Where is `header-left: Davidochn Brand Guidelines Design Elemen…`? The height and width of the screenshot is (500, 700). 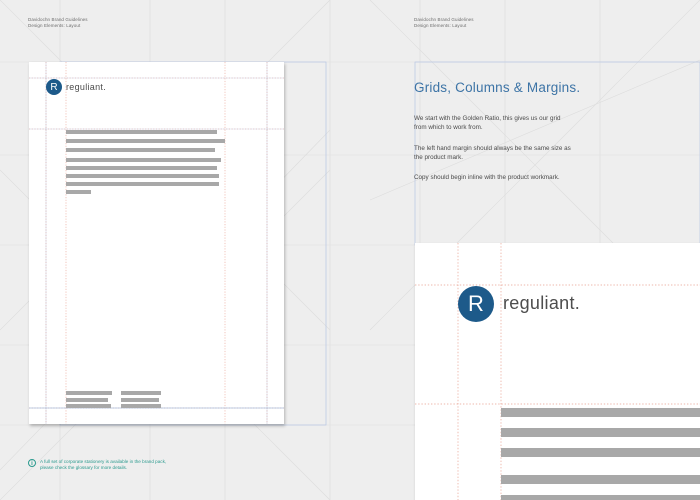
header-left: Davidochn Brand Guidelines Design Elemen… is located at coordinates (58, 23).